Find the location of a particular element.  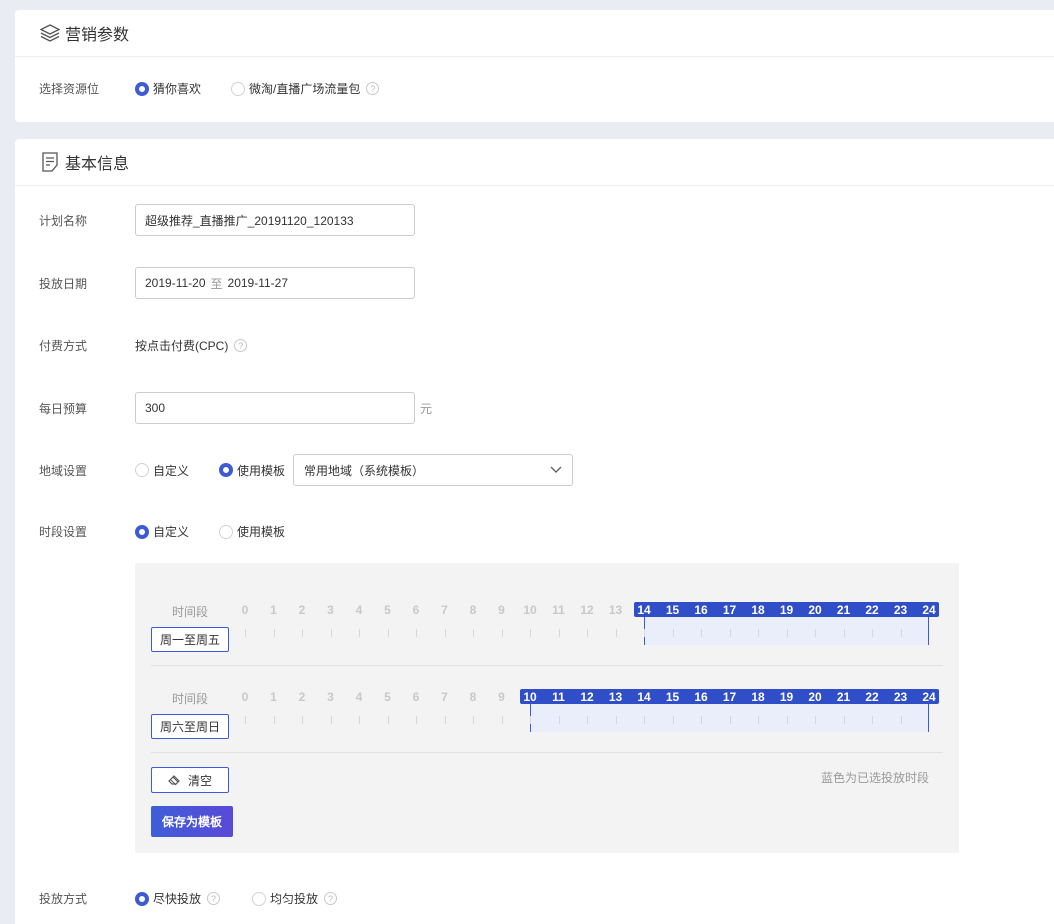

hour-label: 21 is located at coordinates (843, 610).